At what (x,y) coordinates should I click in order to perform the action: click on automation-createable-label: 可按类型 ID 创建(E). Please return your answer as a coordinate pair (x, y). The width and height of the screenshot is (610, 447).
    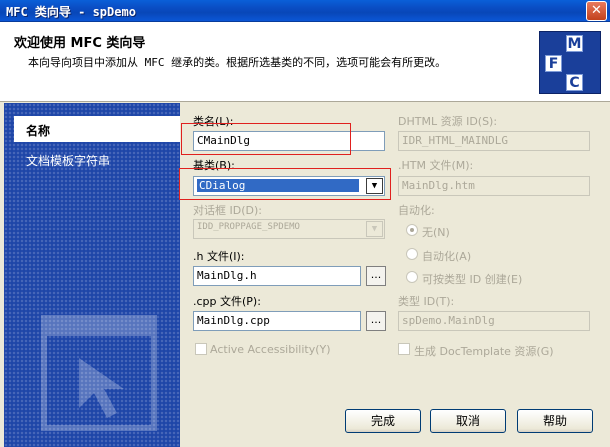
    Looking at the image, I should click on (472, 279).